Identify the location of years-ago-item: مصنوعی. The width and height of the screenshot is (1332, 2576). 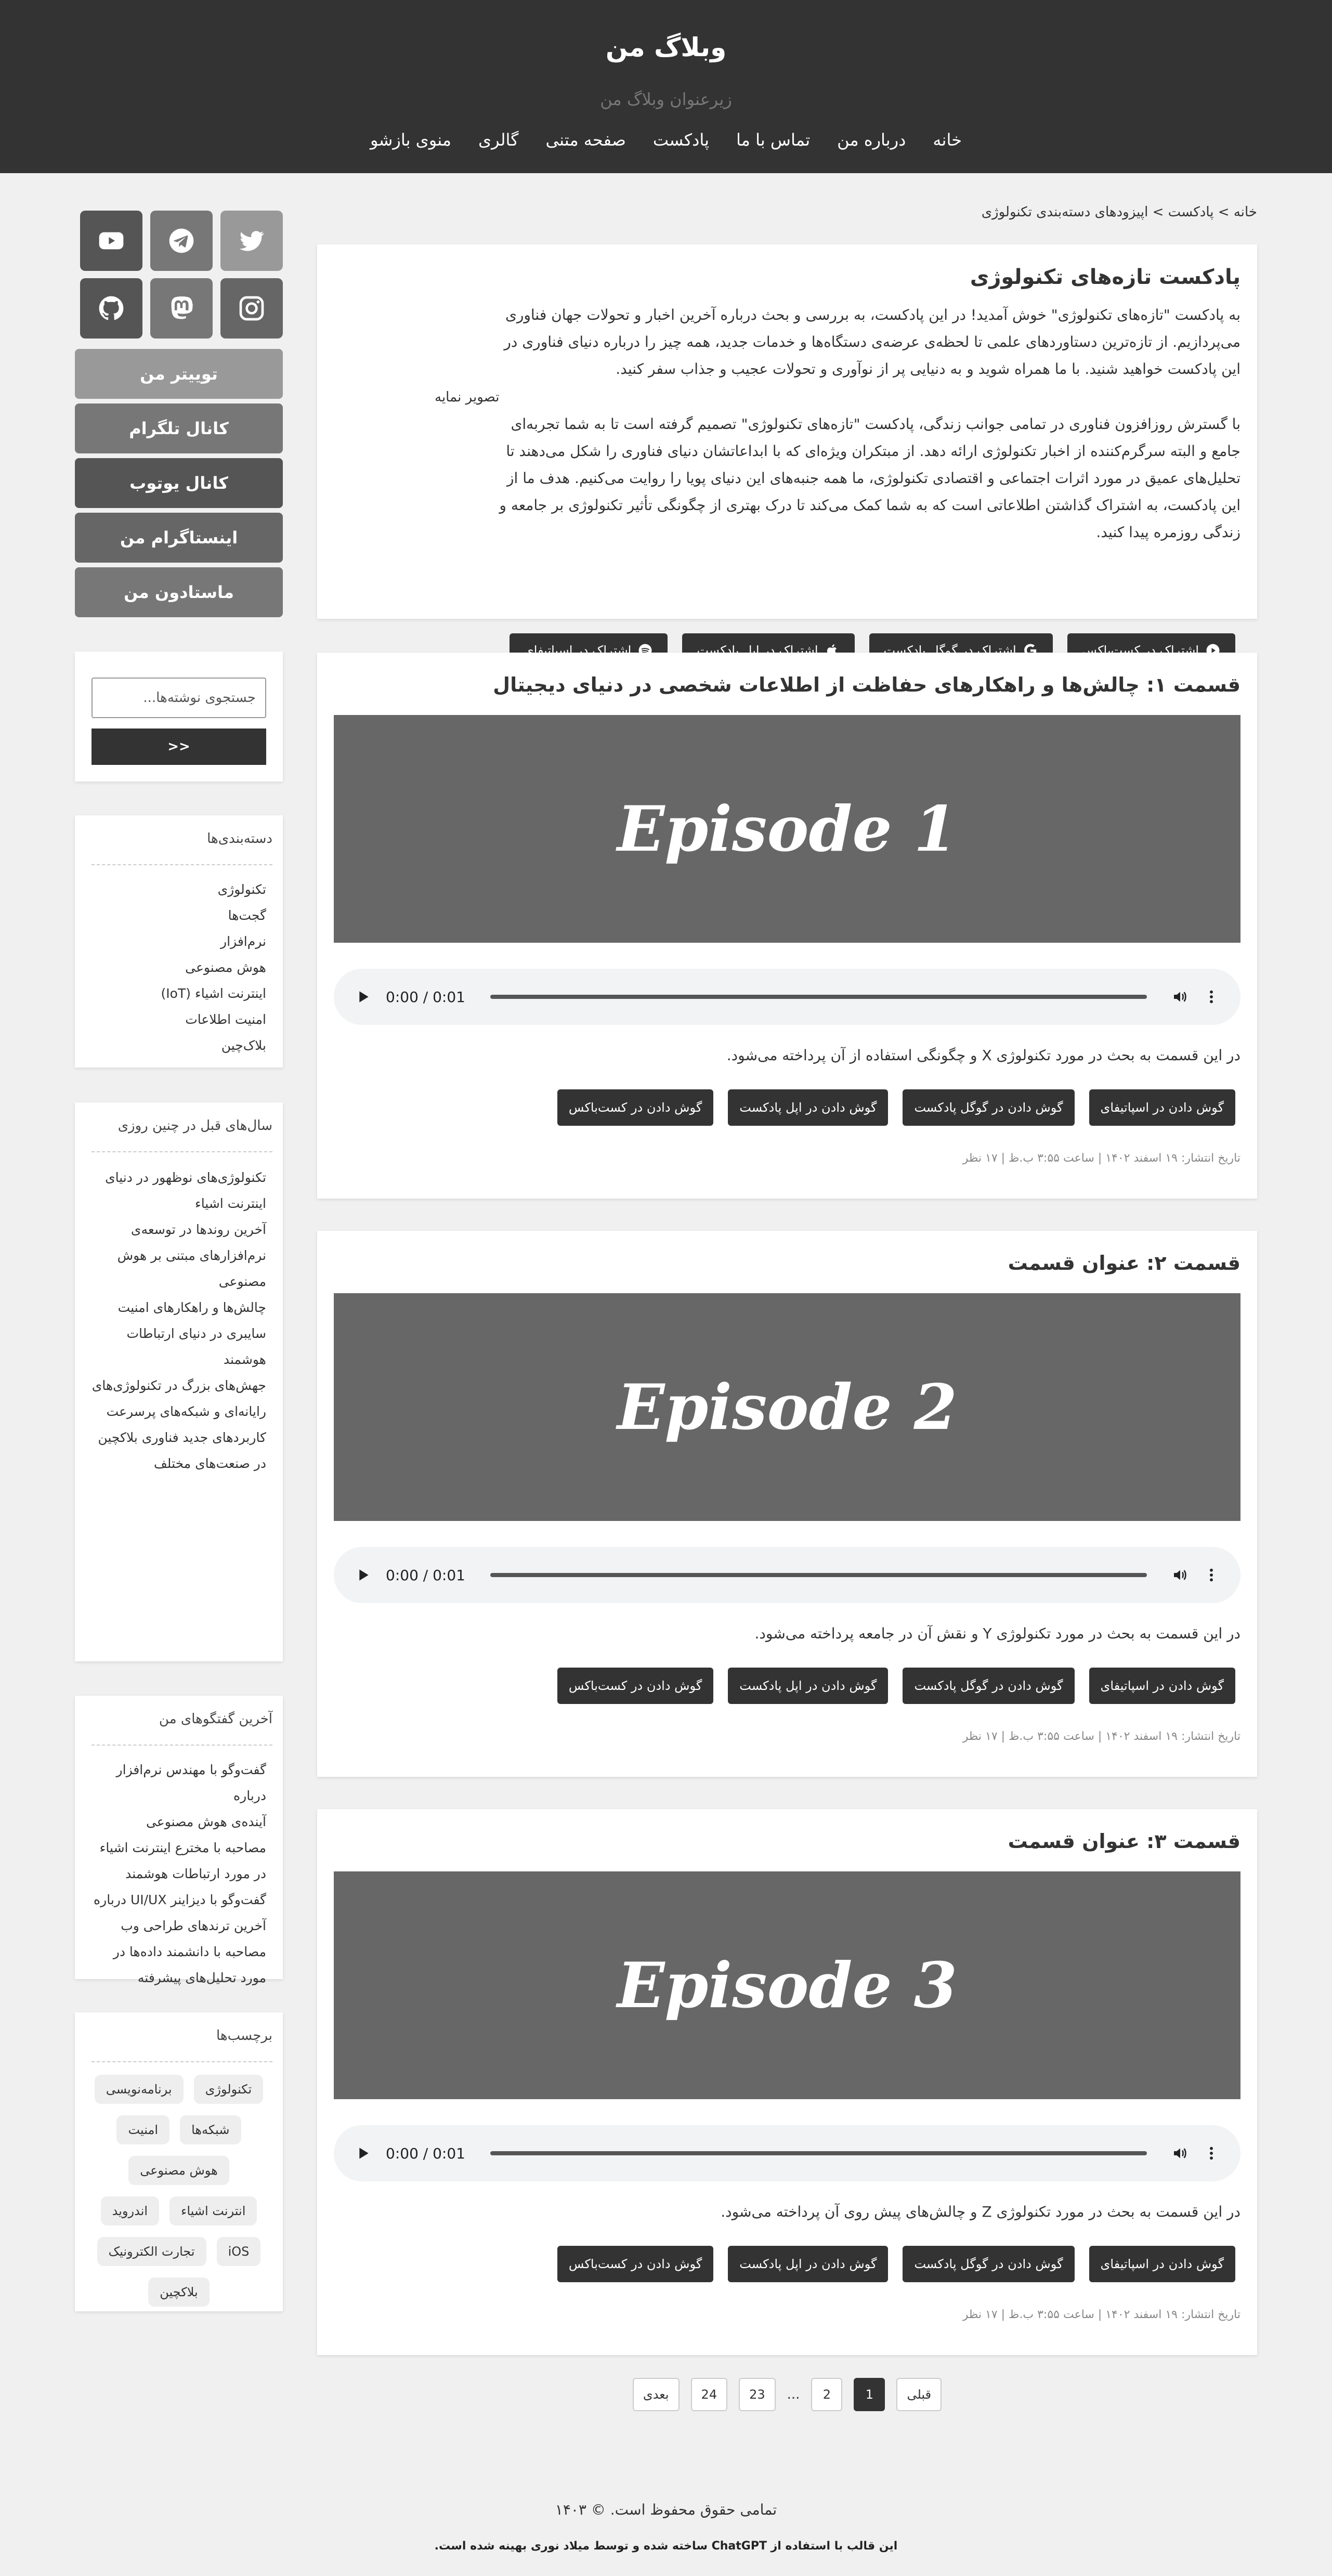
(177, 1282).